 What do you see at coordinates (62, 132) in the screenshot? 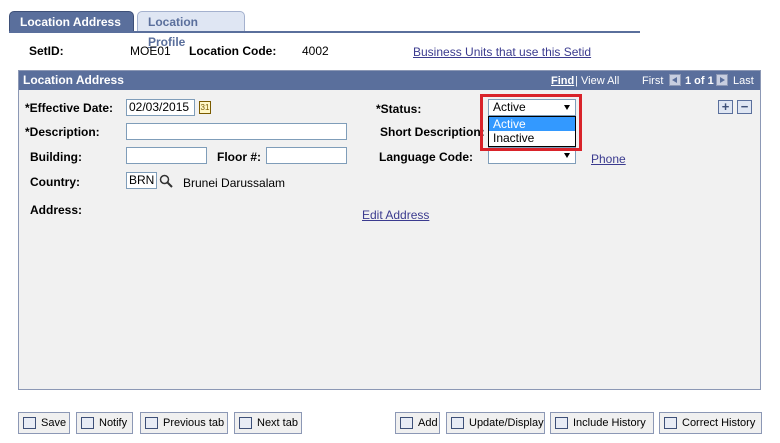
I see `description-label: *Description:` at bounding box center [62, 132].